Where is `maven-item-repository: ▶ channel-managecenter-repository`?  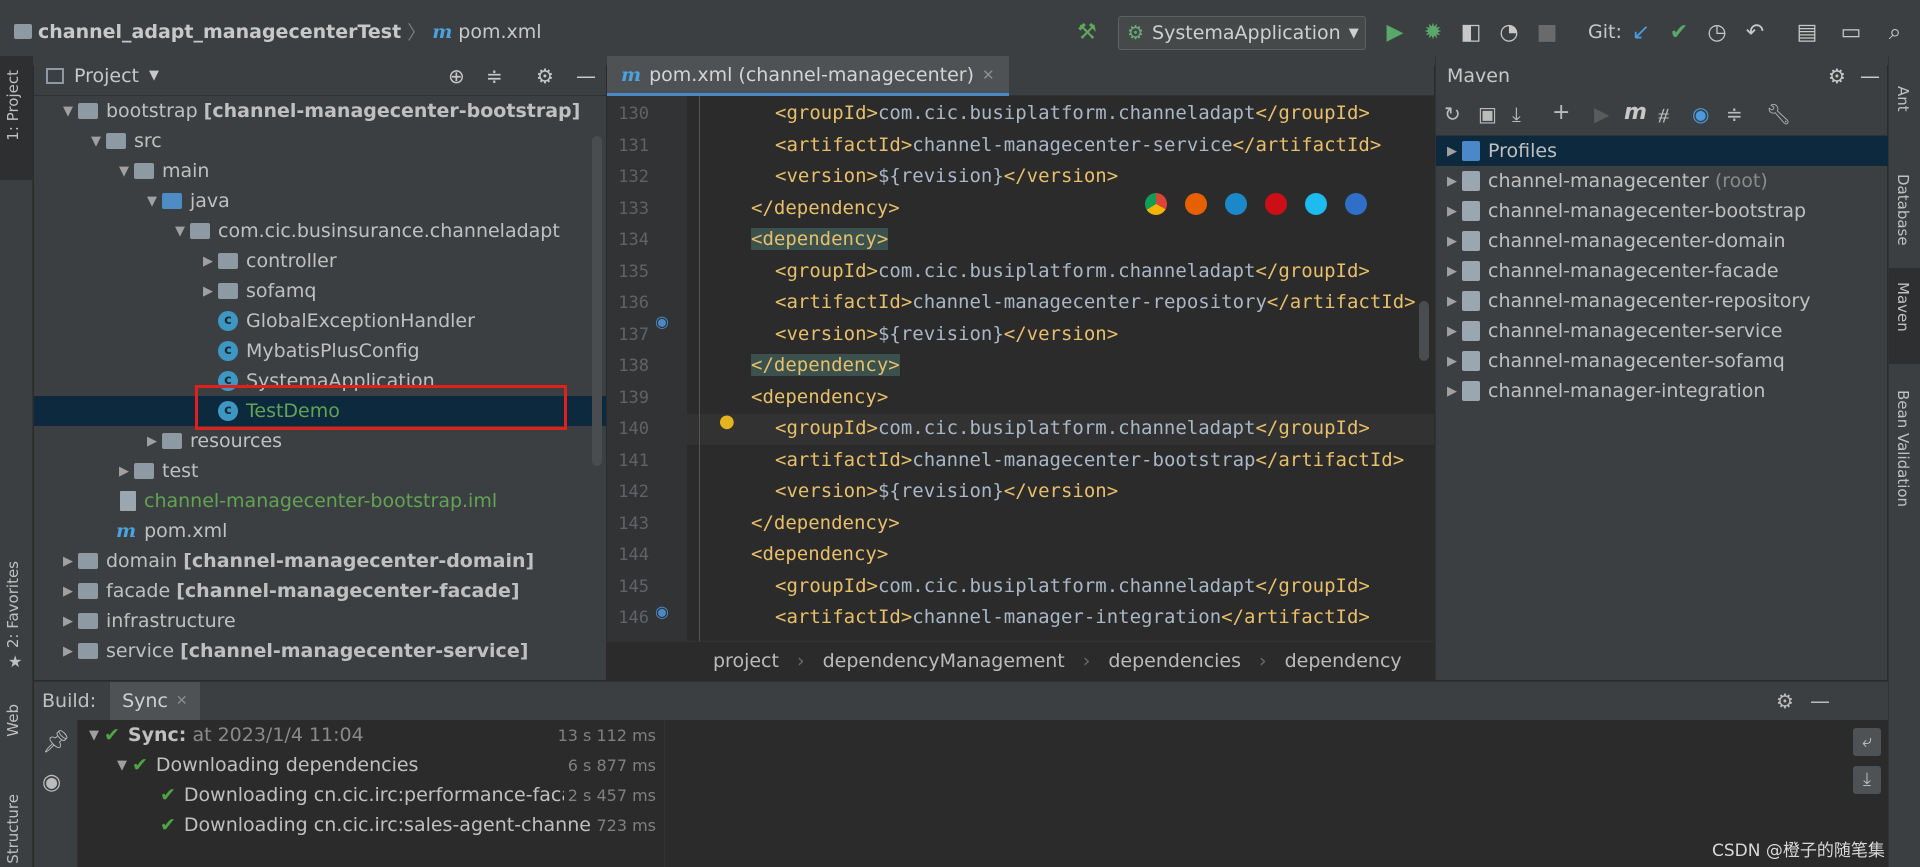
maven-item-repository: ▶ channel-managecenter-repository is located at coordinates (1662, 301).